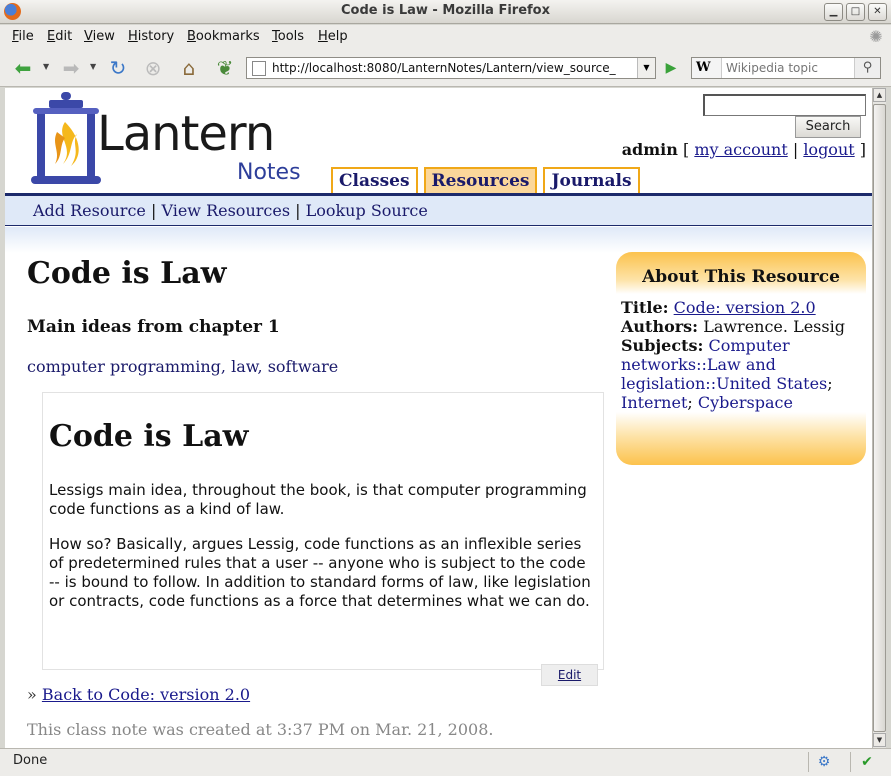 Image resolution: width=891 pixels, height=776 pixels. Describe the element at coordinates (438, 240) in the screenshot. I see `subnav-fade` at that location.